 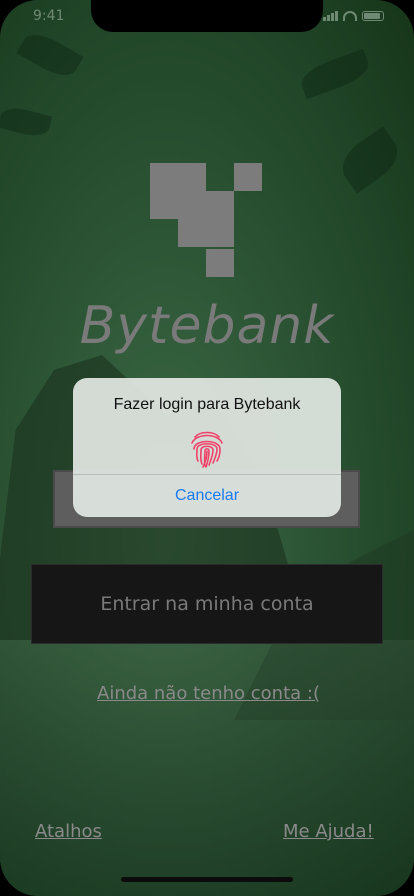 I want to click on bytebank-logo, so click(x=206, y=220).